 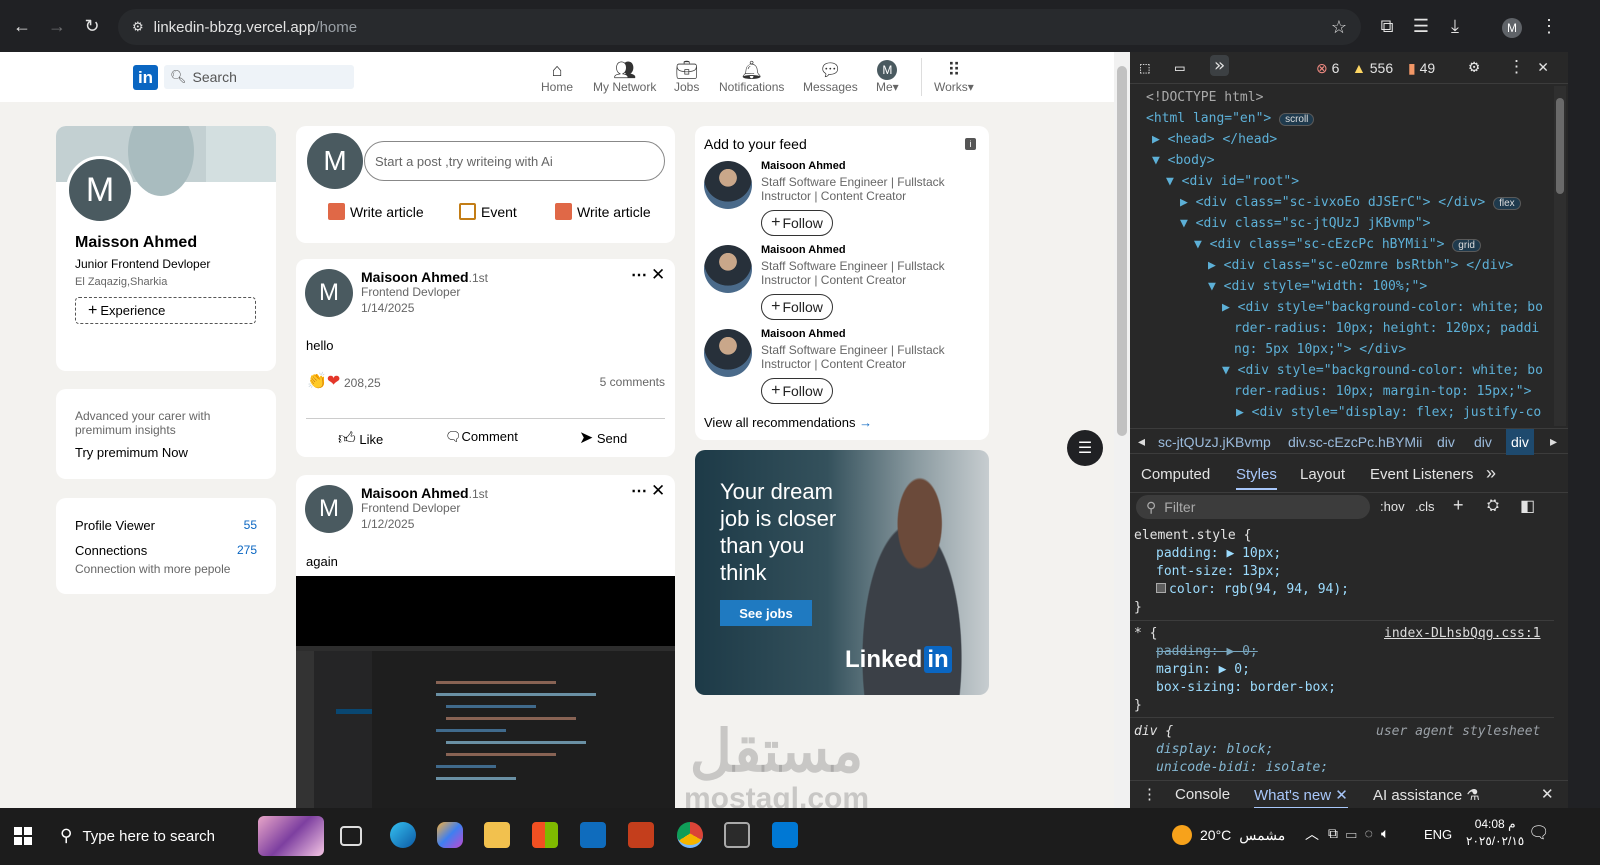 I want to click on styles-filter-input: ⚲ Filter, so click(x=1253, y=507).